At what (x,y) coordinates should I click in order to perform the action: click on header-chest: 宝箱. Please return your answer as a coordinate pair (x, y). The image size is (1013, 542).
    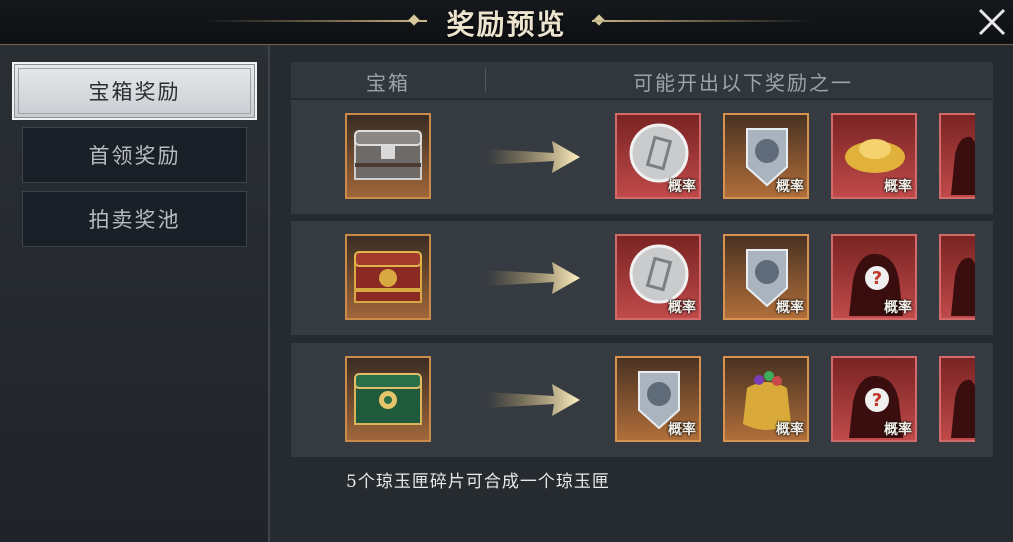
    Looking at the image, I should click on (388, 83).